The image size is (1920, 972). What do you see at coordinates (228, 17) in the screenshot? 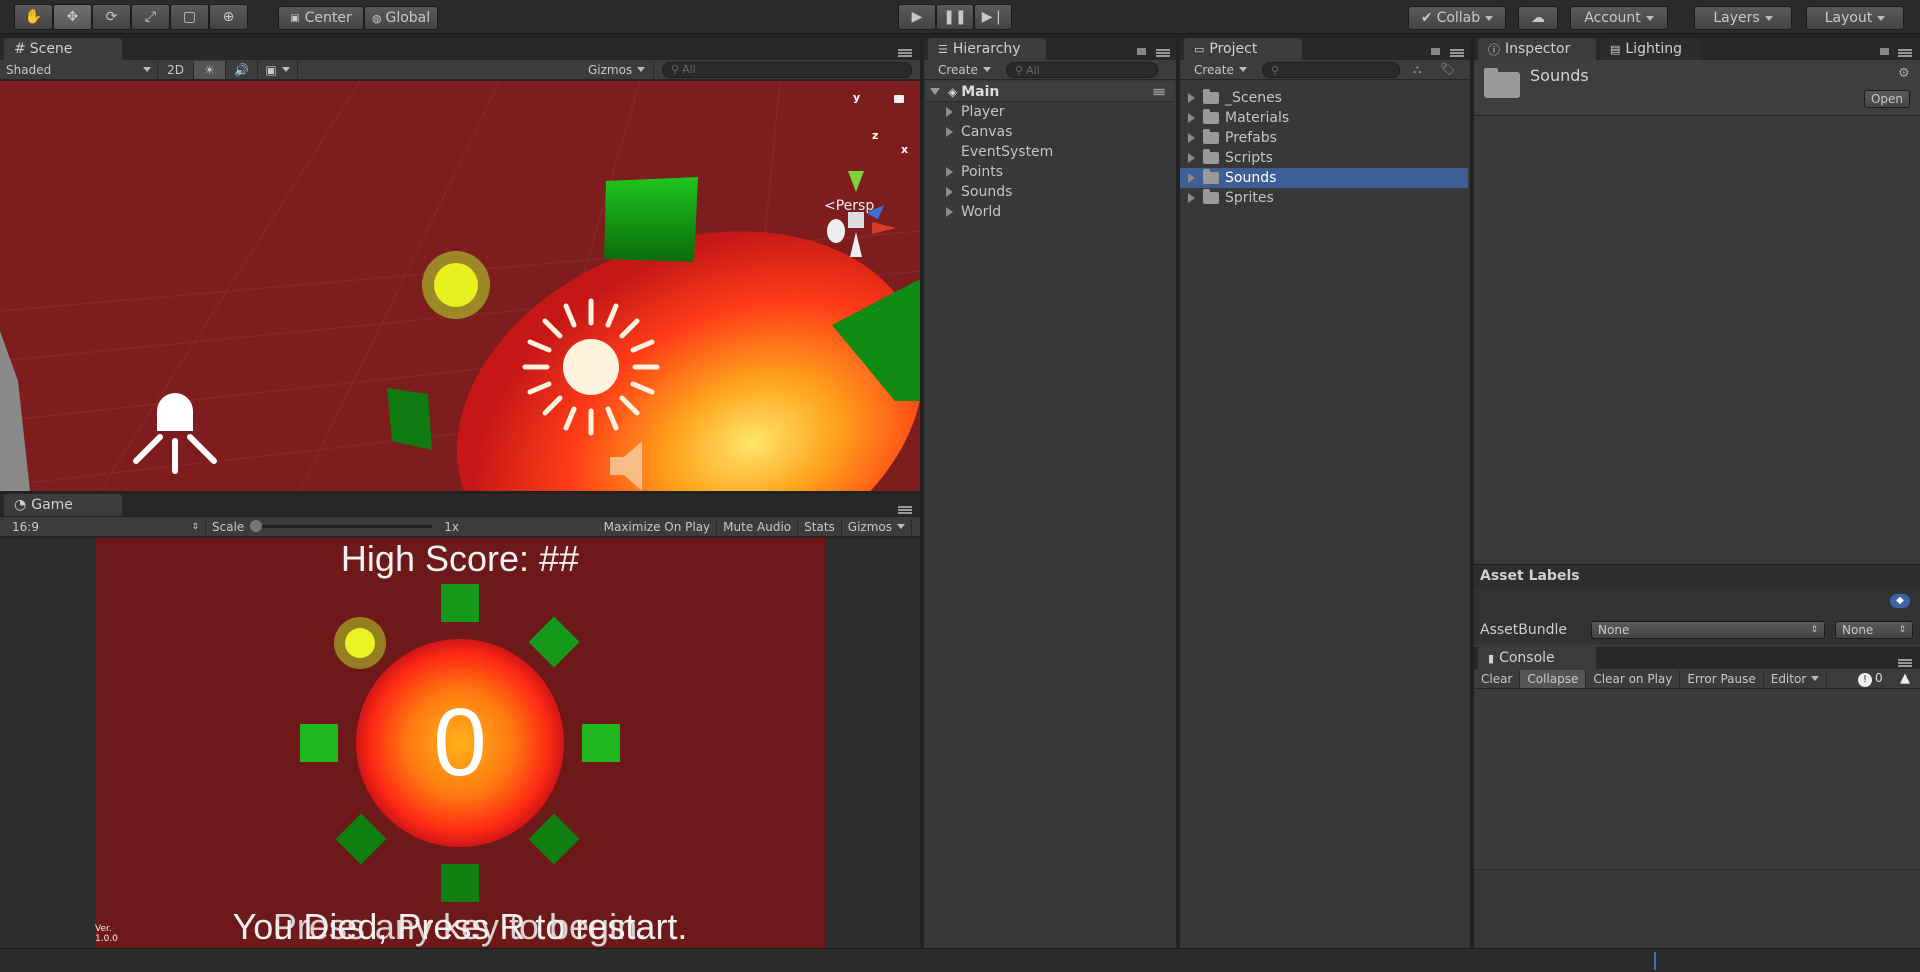
I see `transform-tool-button: ⊕` at bounding box center [228, 17].